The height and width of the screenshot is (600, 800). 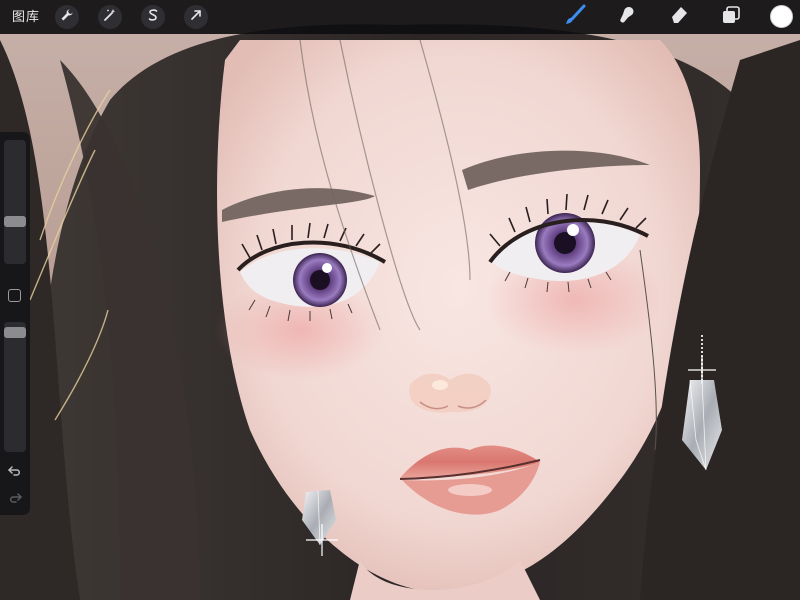 I want to click on color-picker-button, so click(x=781, y=16).